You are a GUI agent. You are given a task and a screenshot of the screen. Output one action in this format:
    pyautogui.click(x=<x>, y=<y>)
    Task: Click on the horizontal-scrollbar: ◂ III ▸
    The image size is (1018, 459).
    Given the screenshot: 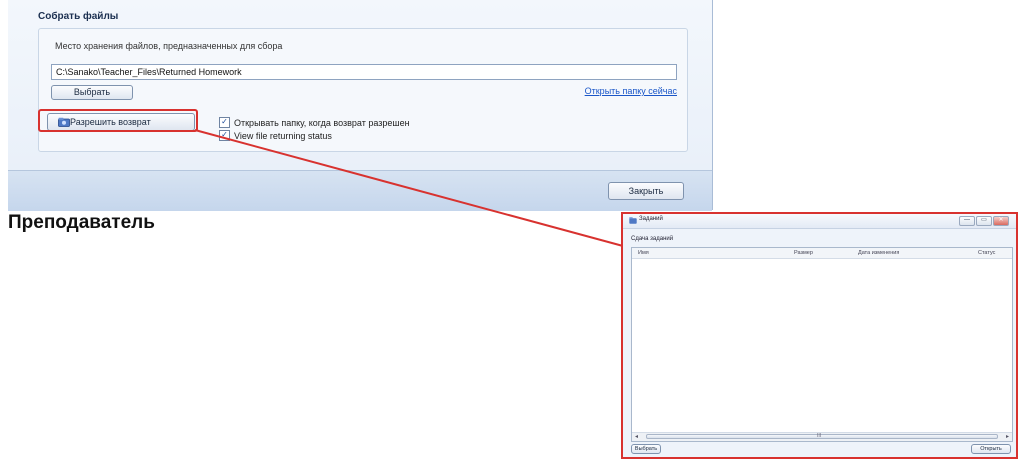 What is the action you would take?
    pyautogui.click(x=822, y=436)
    